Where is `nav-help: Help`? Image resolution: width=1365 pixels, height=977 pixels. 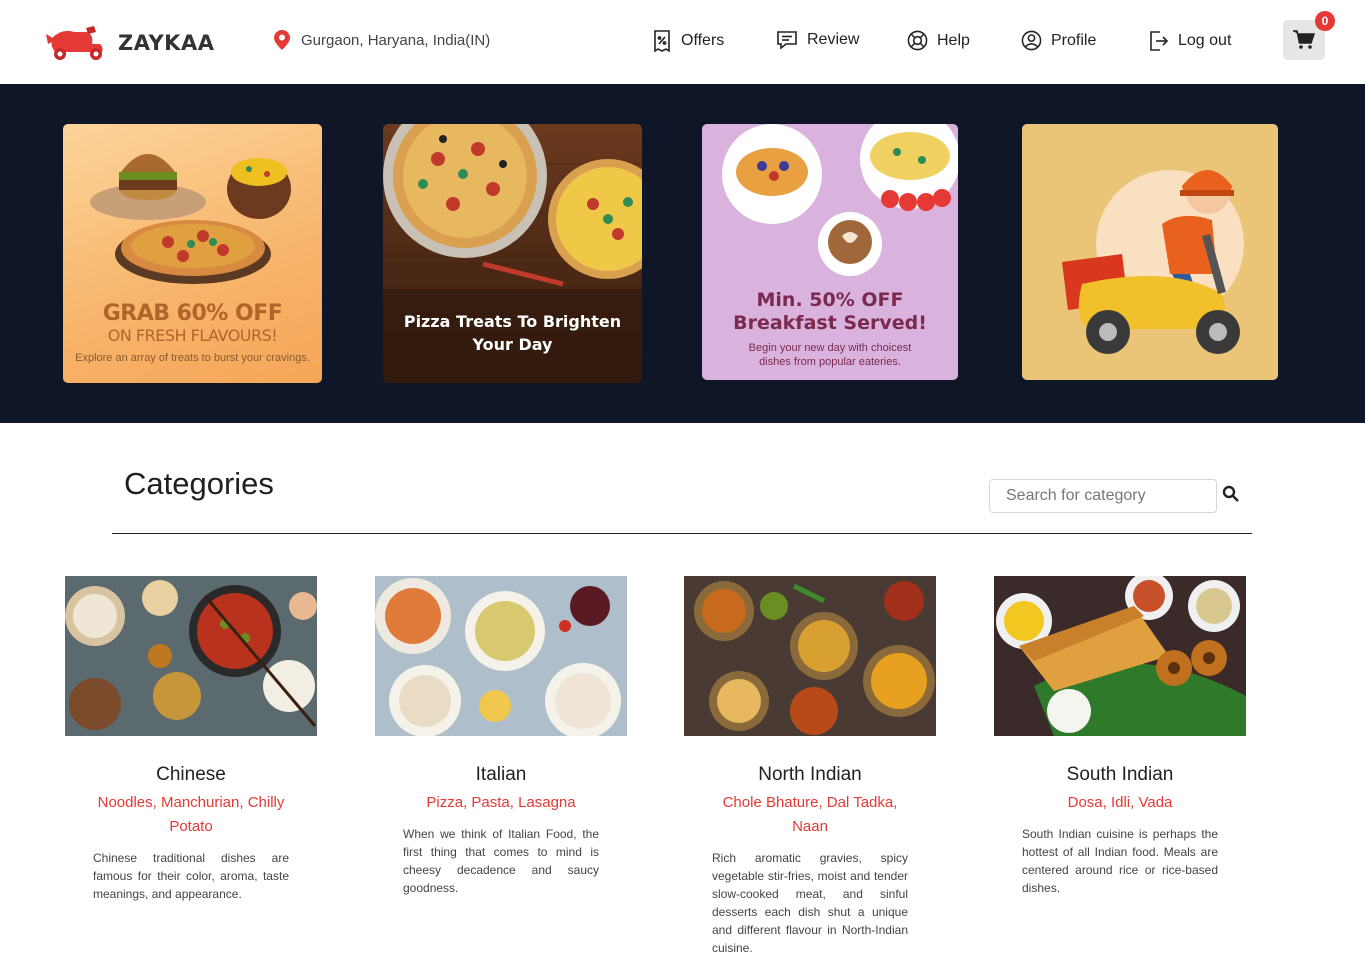
nav-help: Help is located at coordinates (938, 40).